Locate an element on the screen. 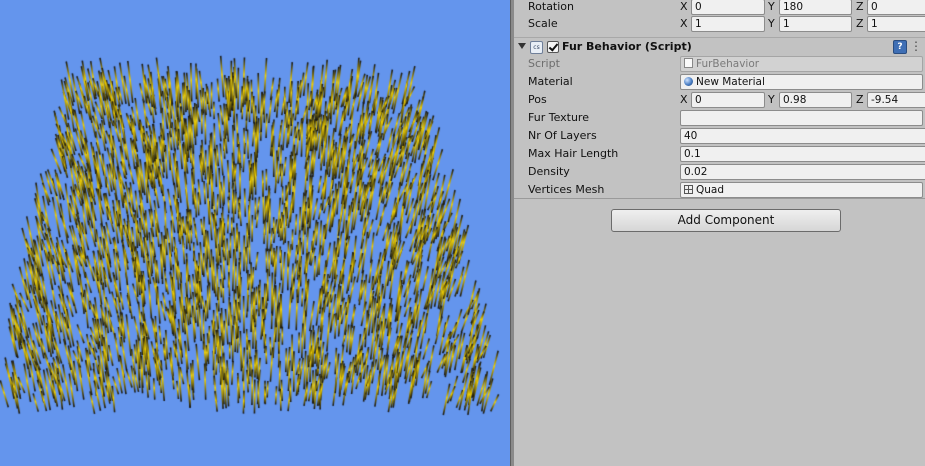 This screenshot has width=925, height=466. scale-y-axis-label: Y is located at coordinates (771, 23).